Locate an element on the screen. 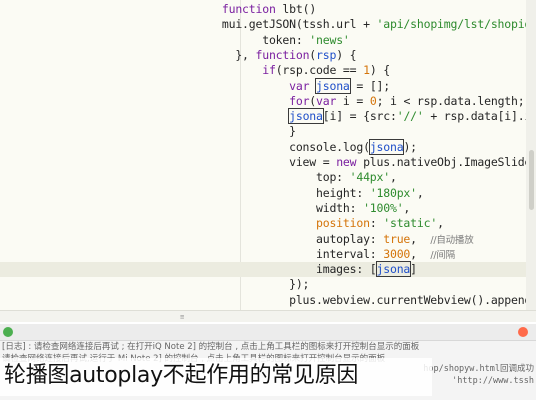 The height and width of the screenshot is (400, 536). code-token: view = is located at coordinates (168, 162).